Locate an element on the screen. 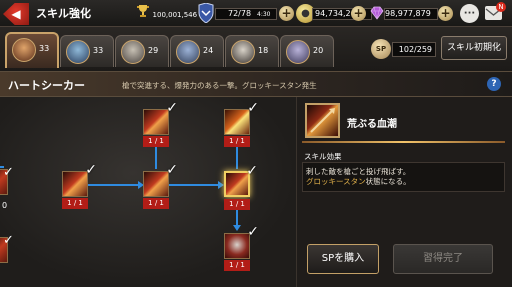  learn-complete-button: 習得完了 is located at coordinates (443, 259).